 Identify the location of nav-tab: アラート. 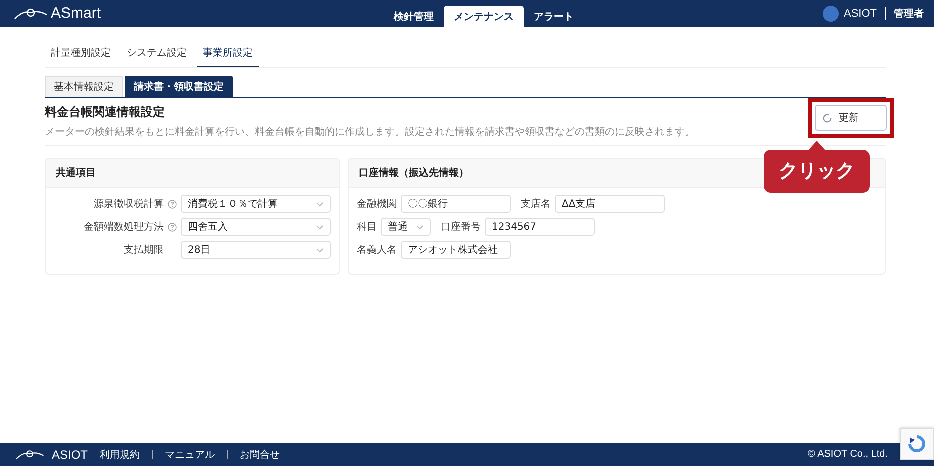
(554, 16).